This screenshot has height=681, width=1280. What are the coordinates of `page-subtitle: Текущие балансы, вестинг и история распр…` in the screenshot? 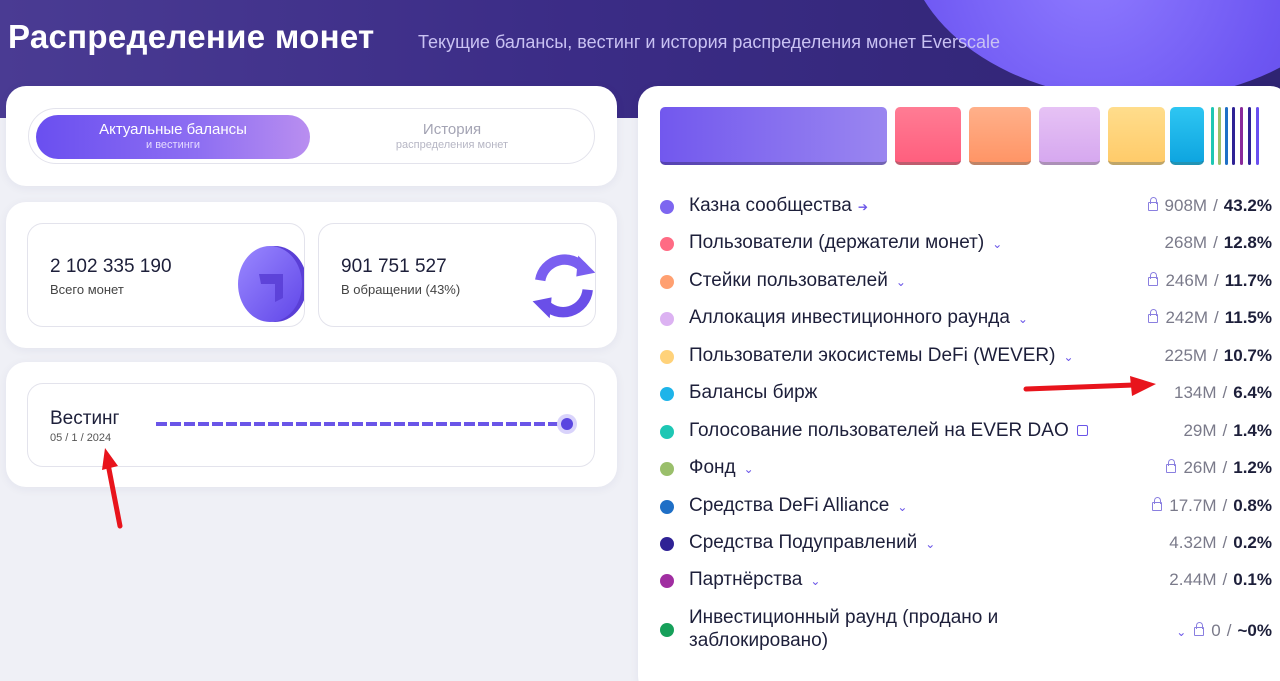 It's located at (709, 42).